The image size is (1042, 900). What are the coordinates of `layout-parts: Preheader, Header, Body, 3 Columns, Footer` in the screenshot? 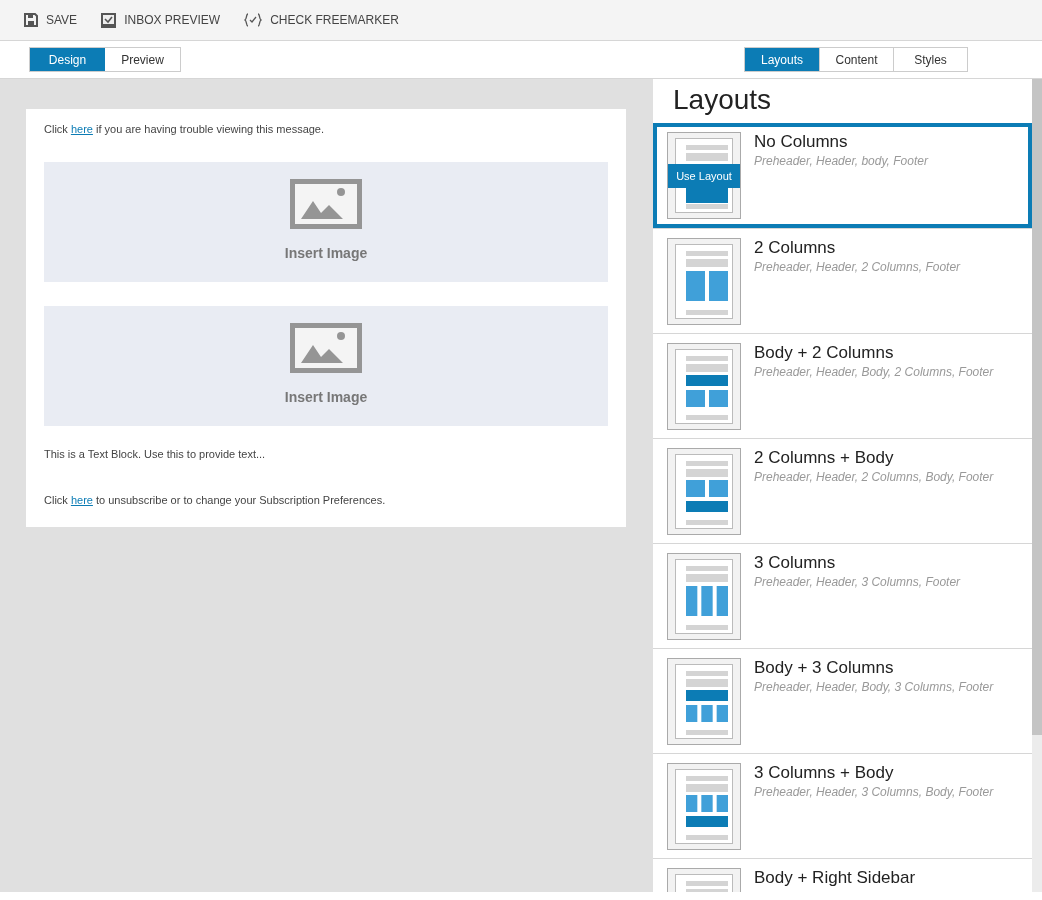 It's located at (874, 687).